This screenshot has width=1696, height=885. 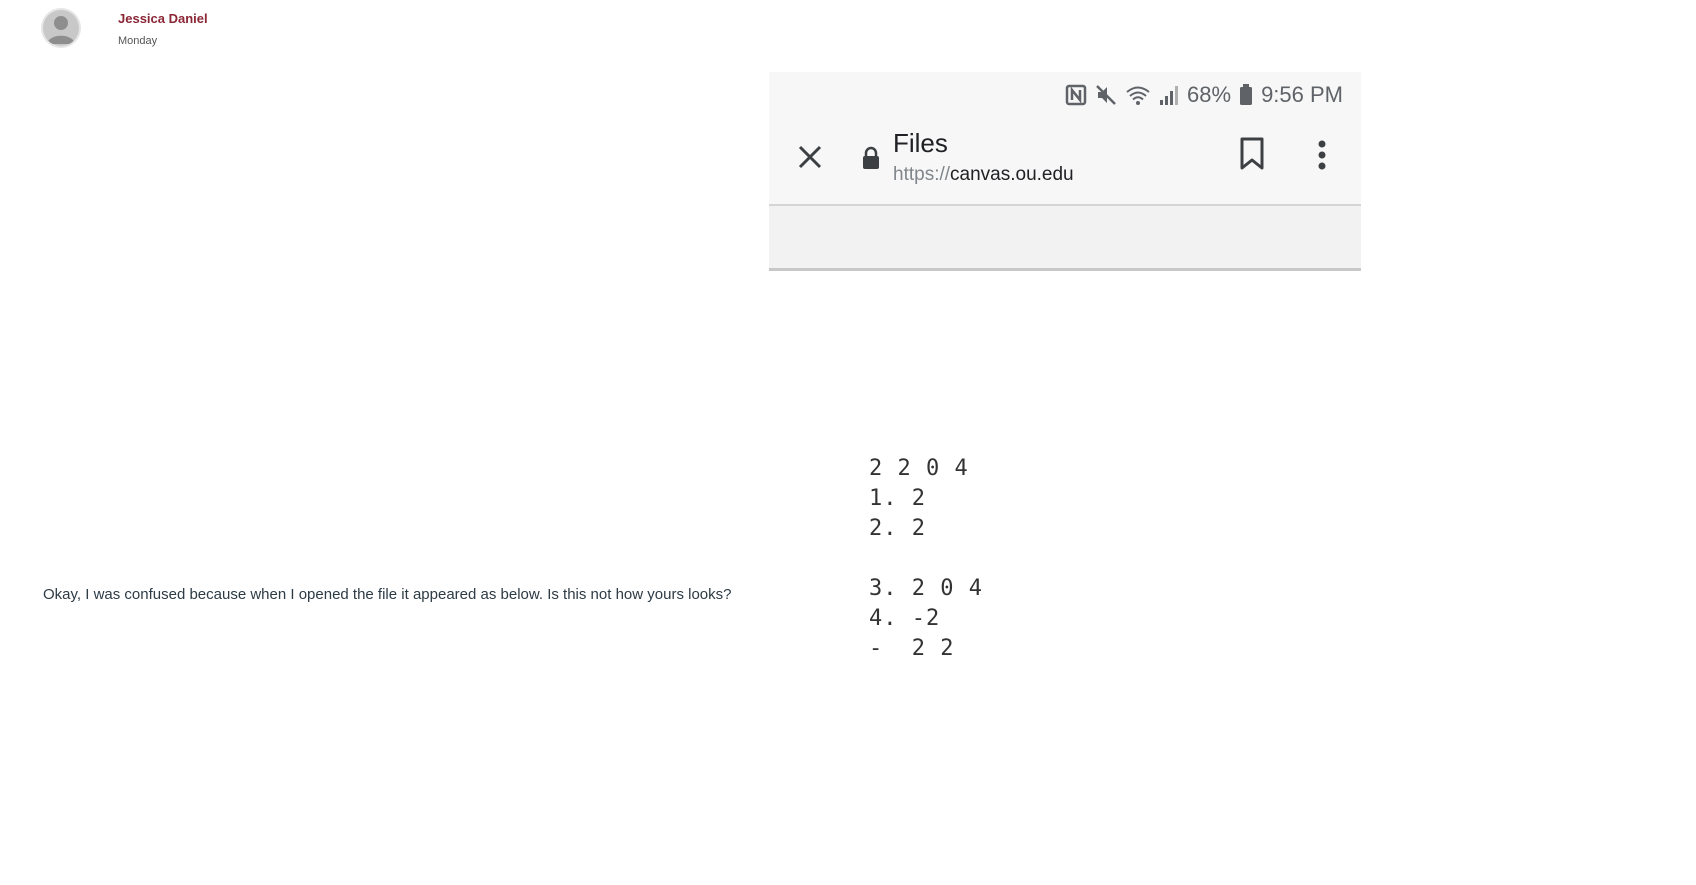 I want to click on file-content: 2 2 0 4 1. 2 2. 2 3. 2 0 4 4. -2 - 2 2, so click(x=926, y=559).